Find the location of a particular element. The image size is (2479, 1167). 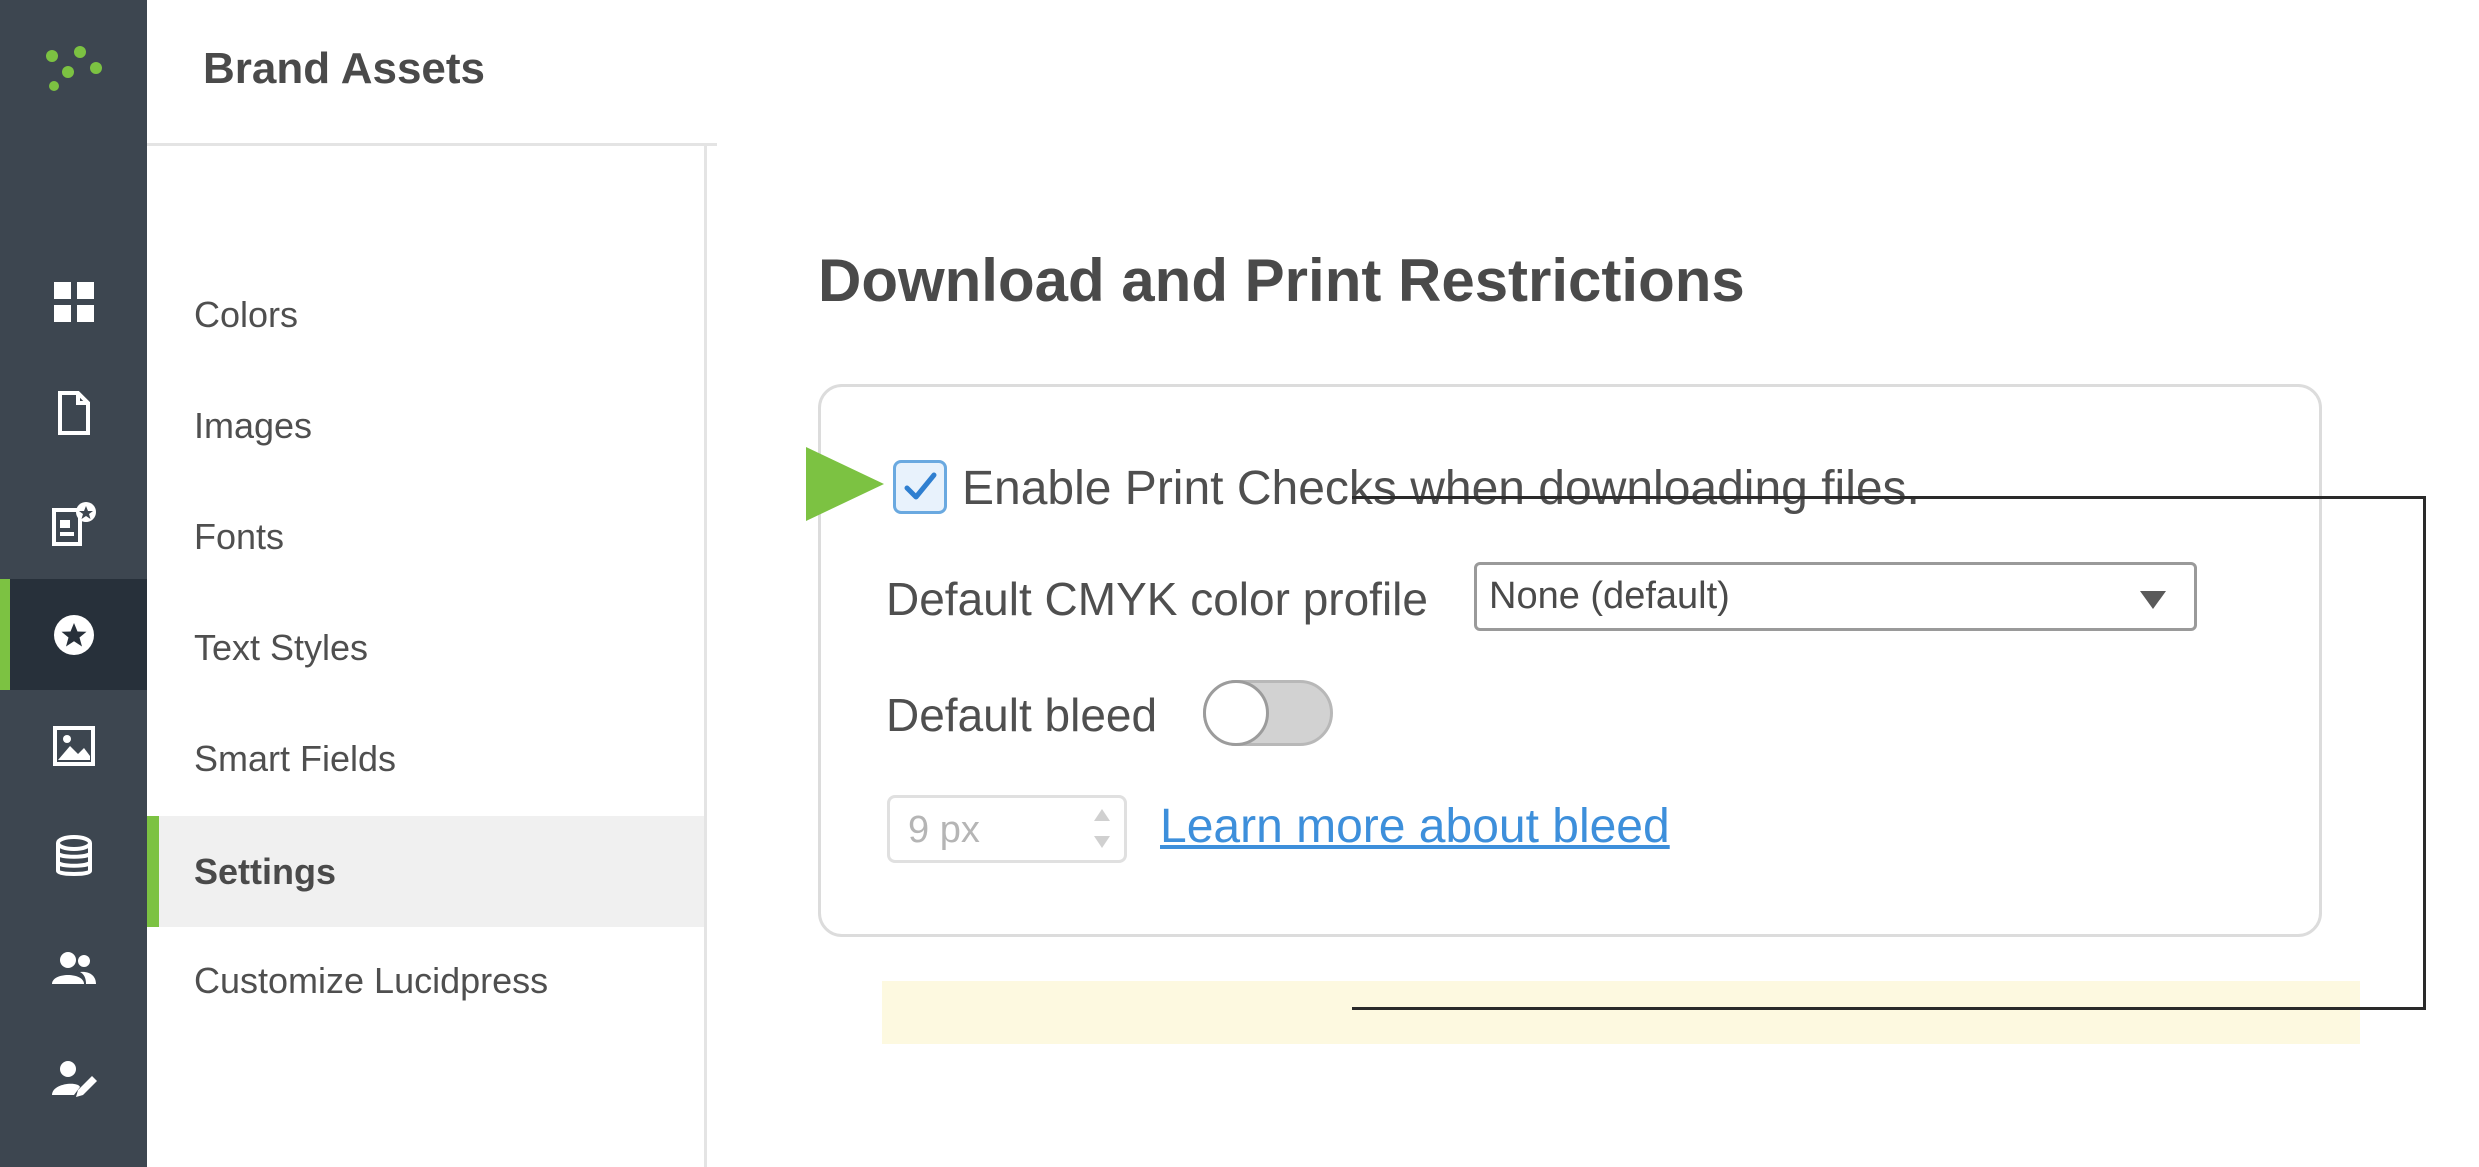

icon-rail is located at coordinates (73, 583).